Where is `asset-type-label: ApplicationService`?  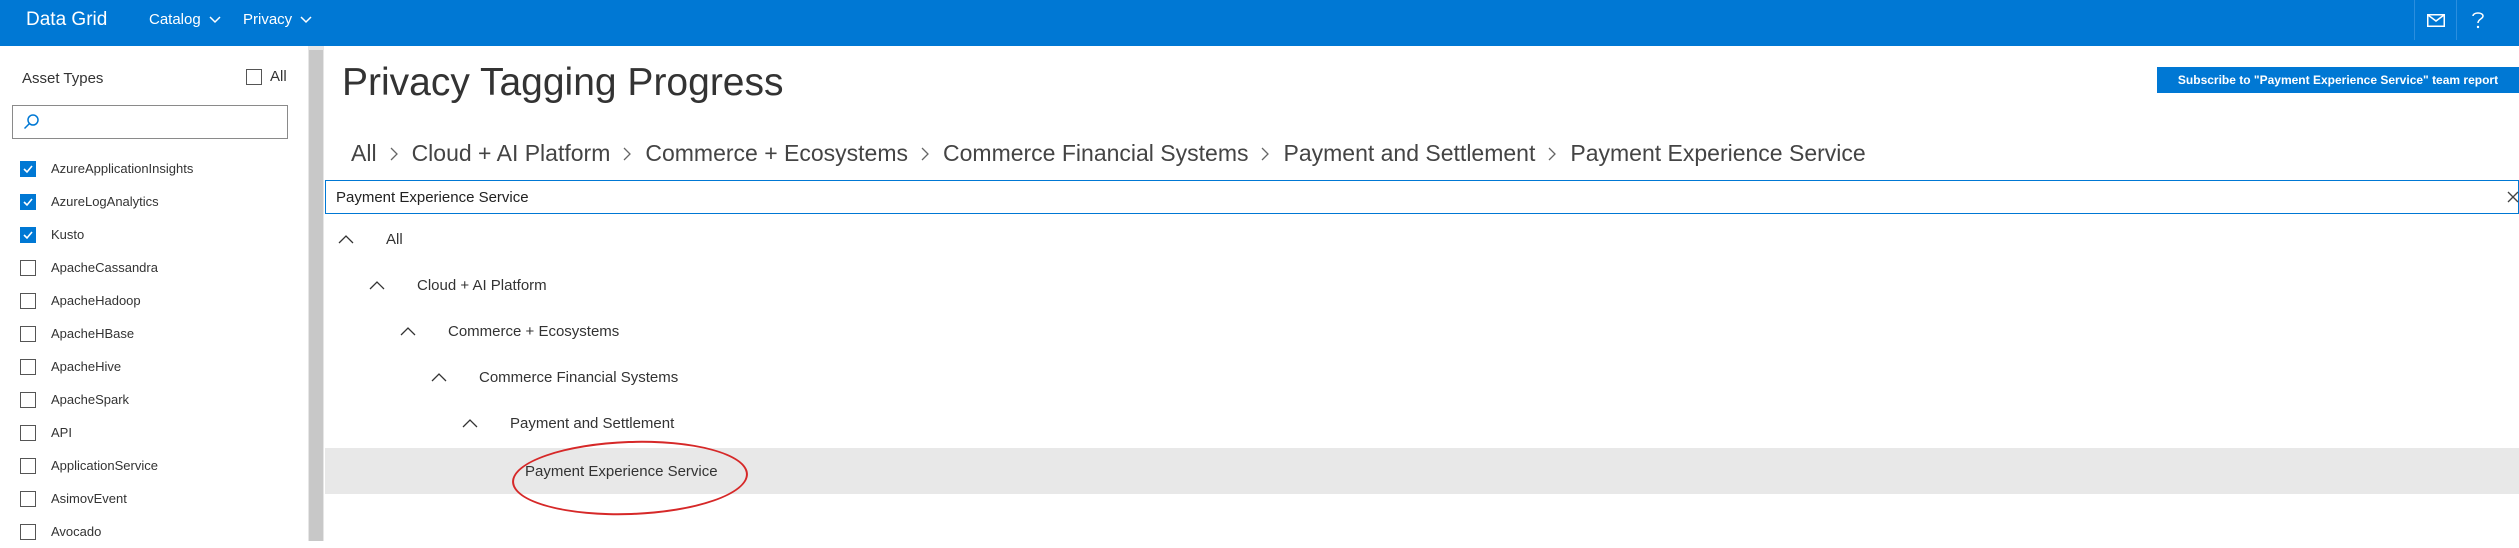
asset-type-label: ApplicationService is located at coordinates (104, 465).